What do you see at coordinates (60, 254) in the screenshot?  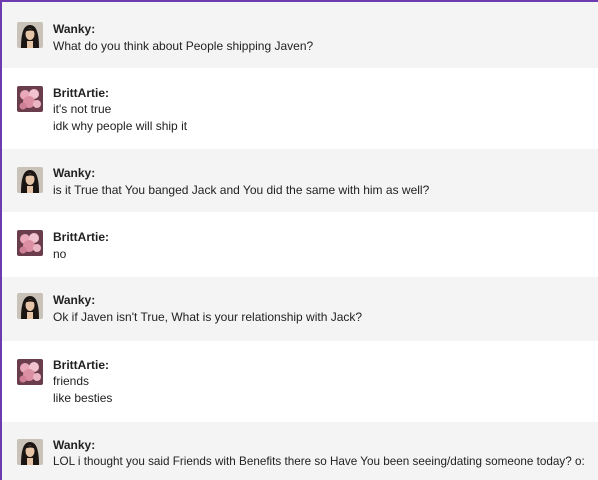 I see `message-text: no` at bounding box center [60, 254].